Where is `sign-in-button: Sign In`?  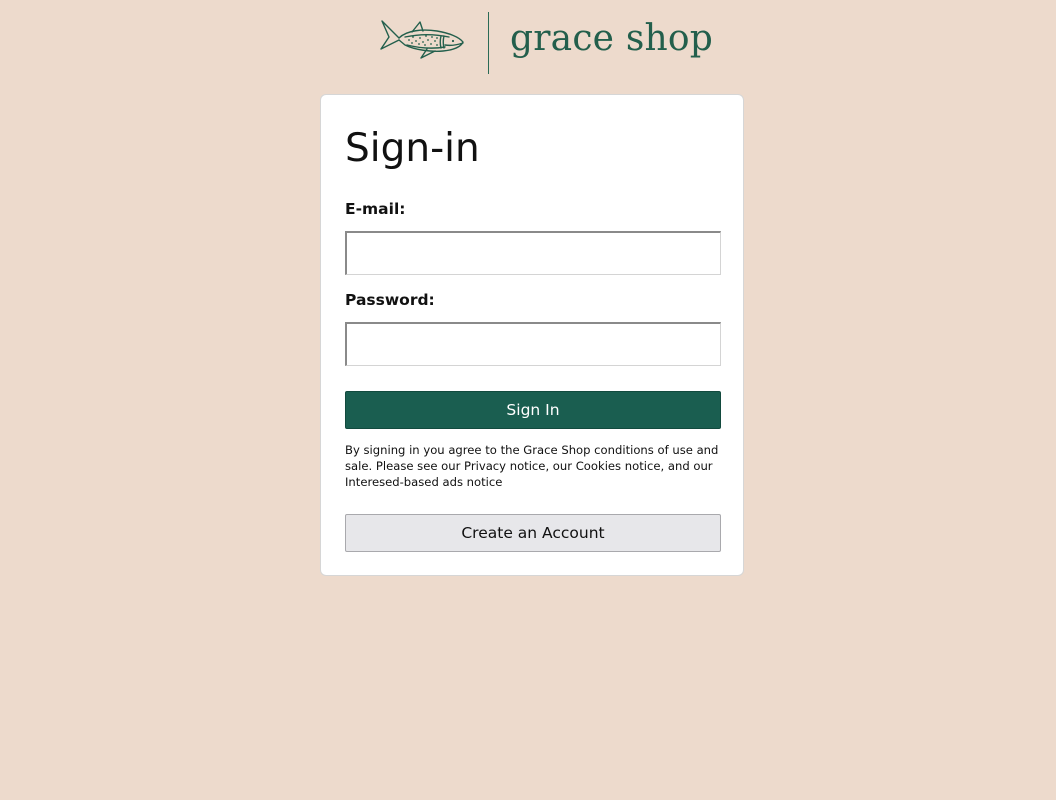 sign-in-button: Sign In is located at coordinates (533, 410).